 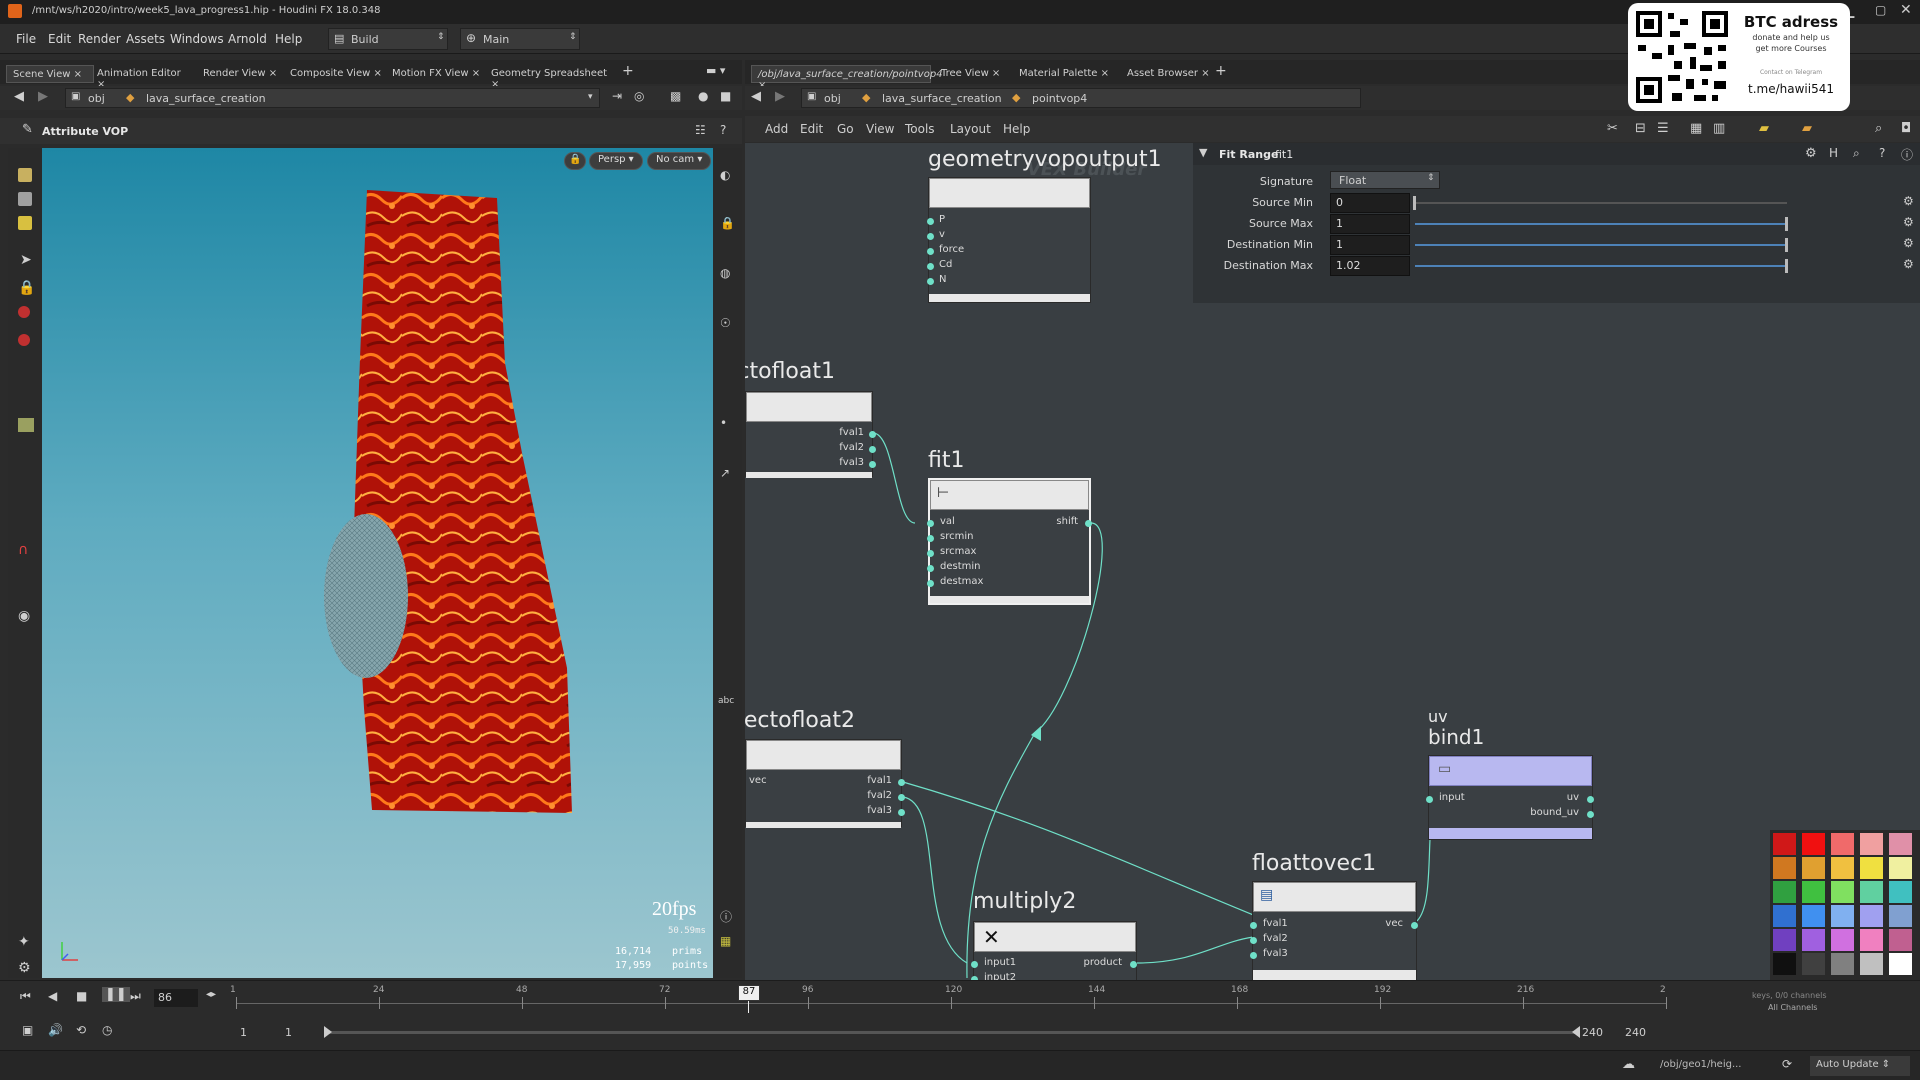 What do you see at coordinates (1635, 1032) in the screenshot?
I see `range-end-2: 240` at bounding box center [1635, 1032].